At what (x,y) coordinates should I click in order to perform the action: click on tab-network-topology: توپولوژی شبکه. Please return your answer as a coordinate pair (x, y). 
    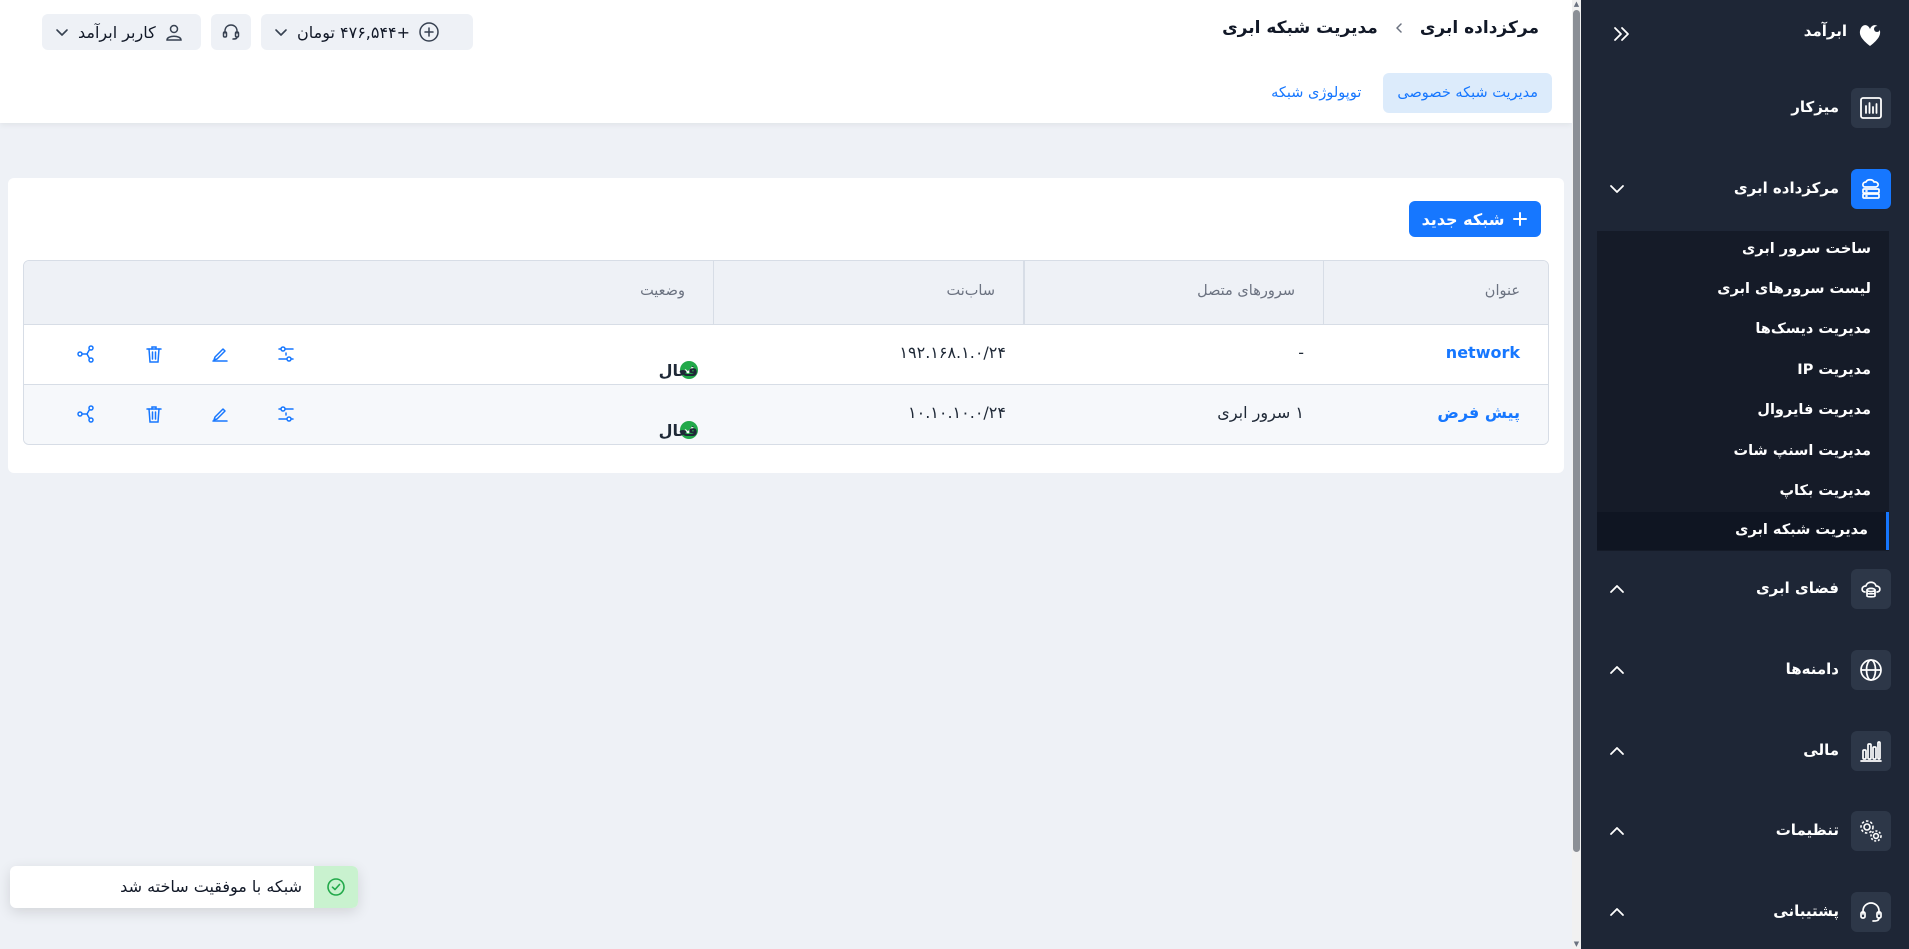
    Looking at the image, I should click on (1316, 93).